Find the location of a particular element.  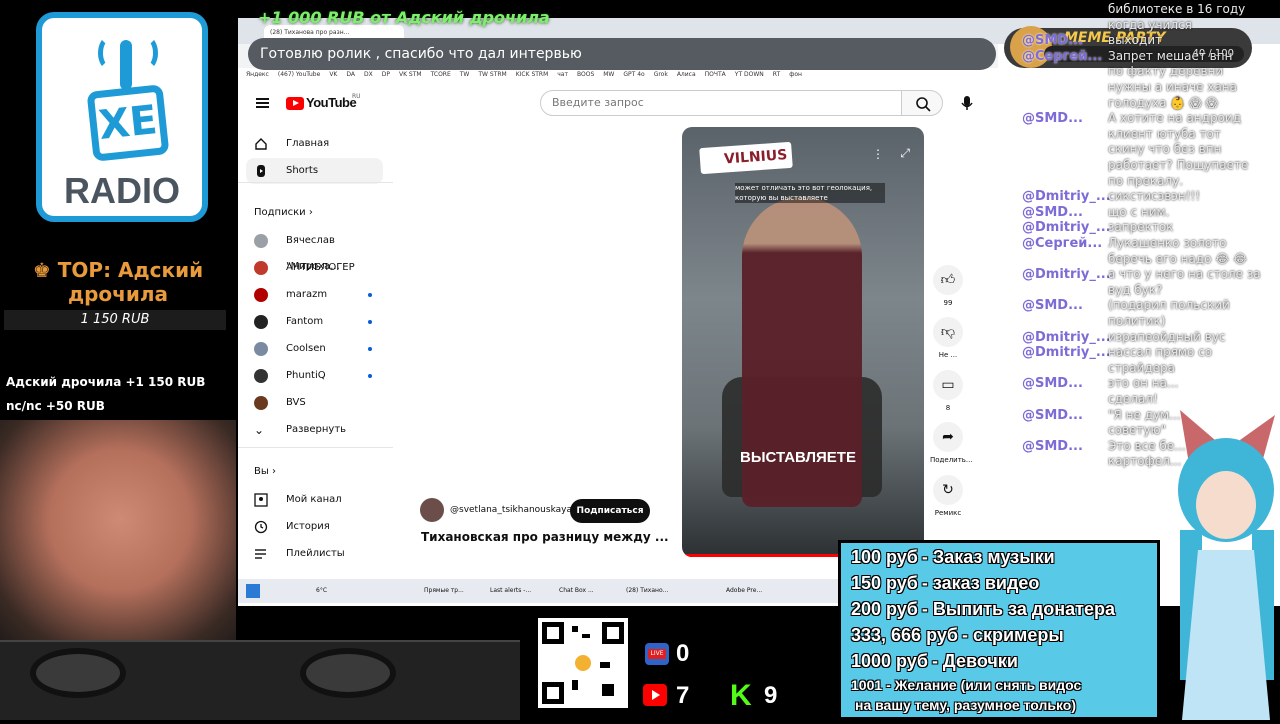

sidebar-item-subscription: Coolsen is located at coordinates (310, 349).